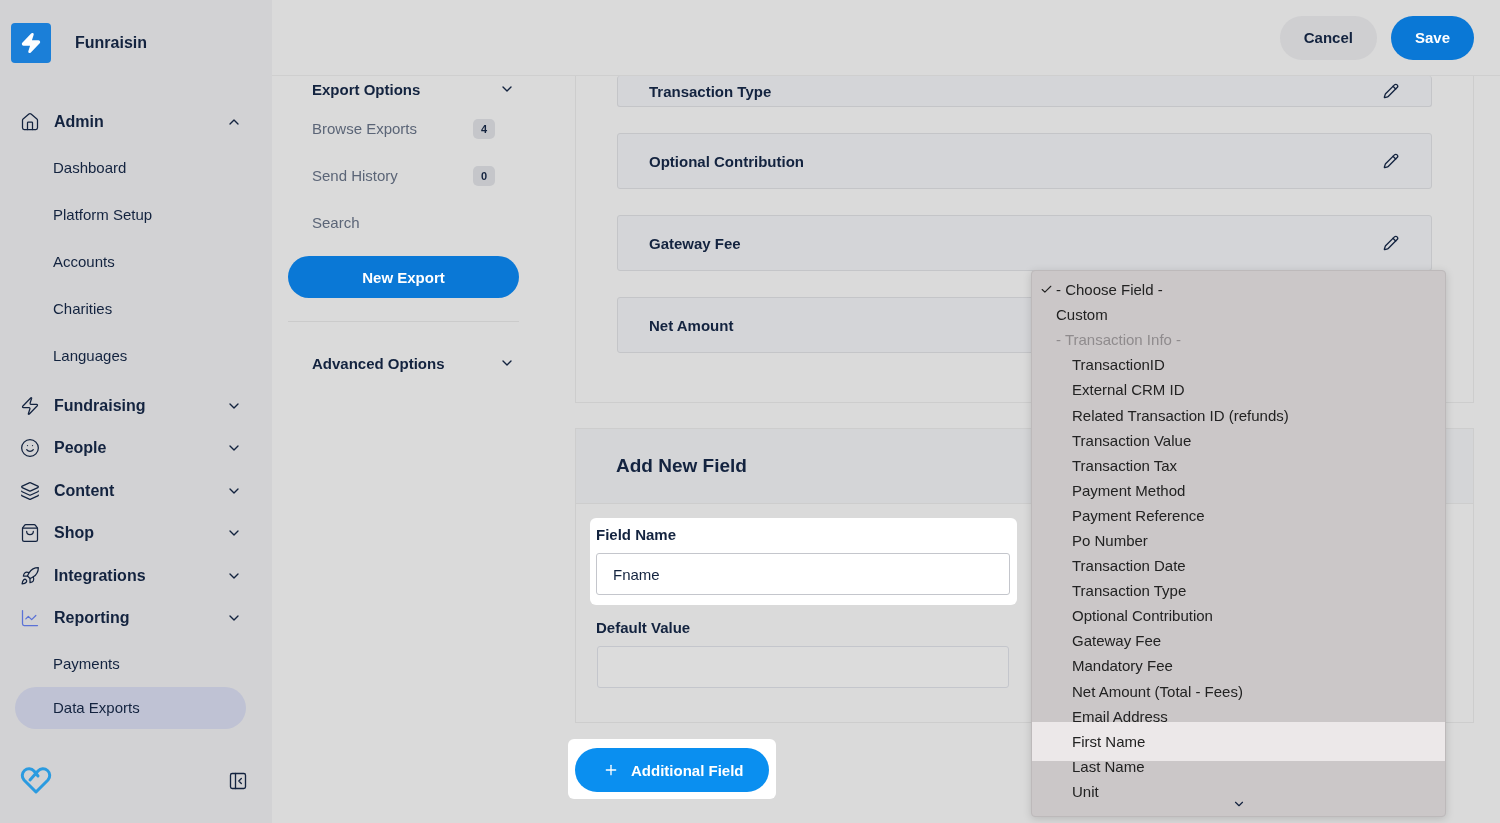 This screenshot has width=1500, height=823. What do you see at coordinates (483, 128) in the screenshot?
I see `count-badge: 4` at bounding box center [483, 128].